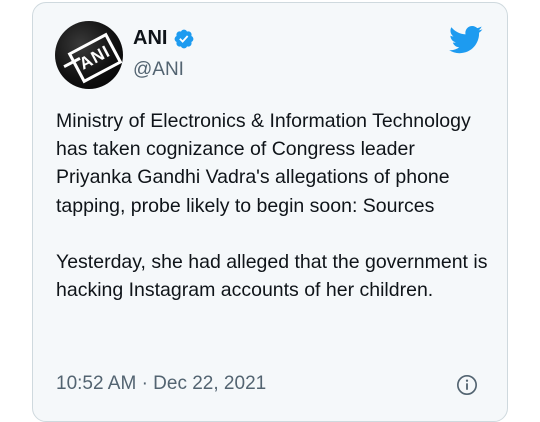  I want to click on twitter-bird-icon, so click(466, 40).